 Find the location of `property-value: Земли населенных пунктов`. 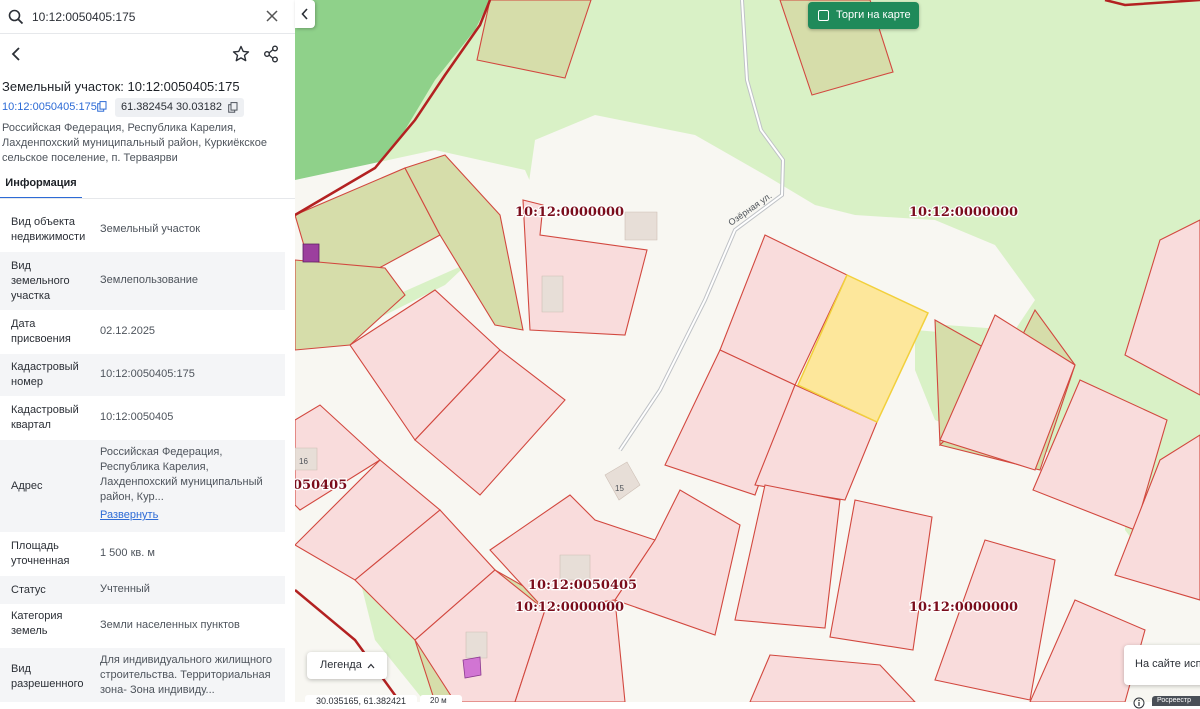

property-value: Земли населенных пунктов is located at coordinates (170, 625).